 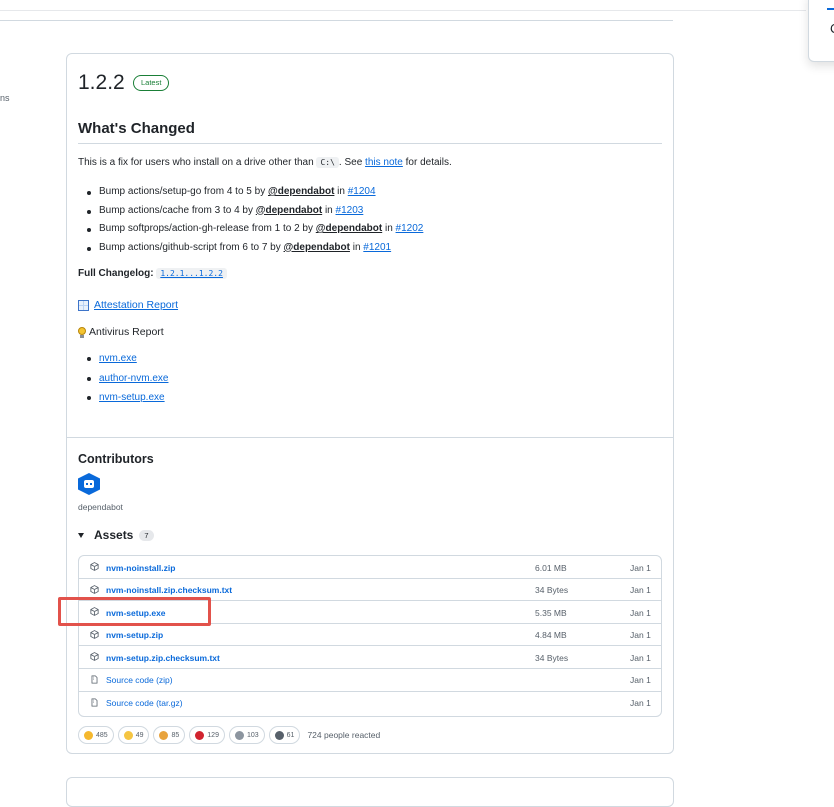 I want to click on asset-link: nvm-setup.exe, so click(x=136, y=613).